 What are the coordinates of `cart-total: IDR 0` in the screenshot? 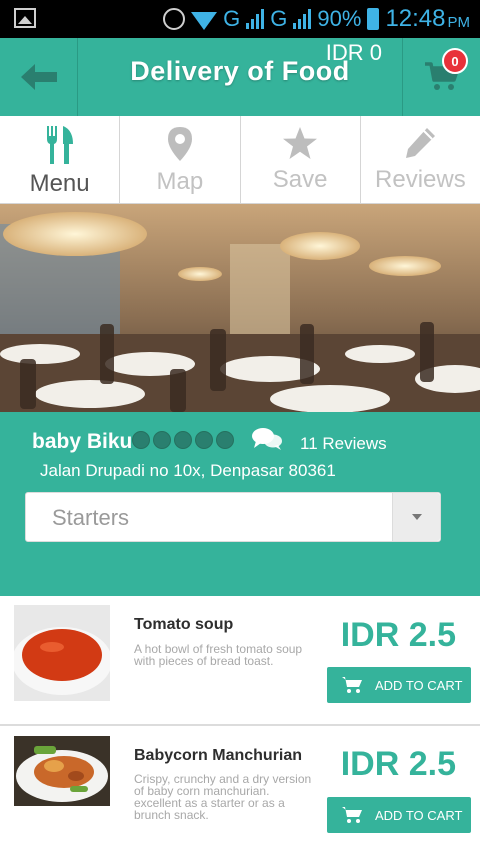 It's located at (353, 52).